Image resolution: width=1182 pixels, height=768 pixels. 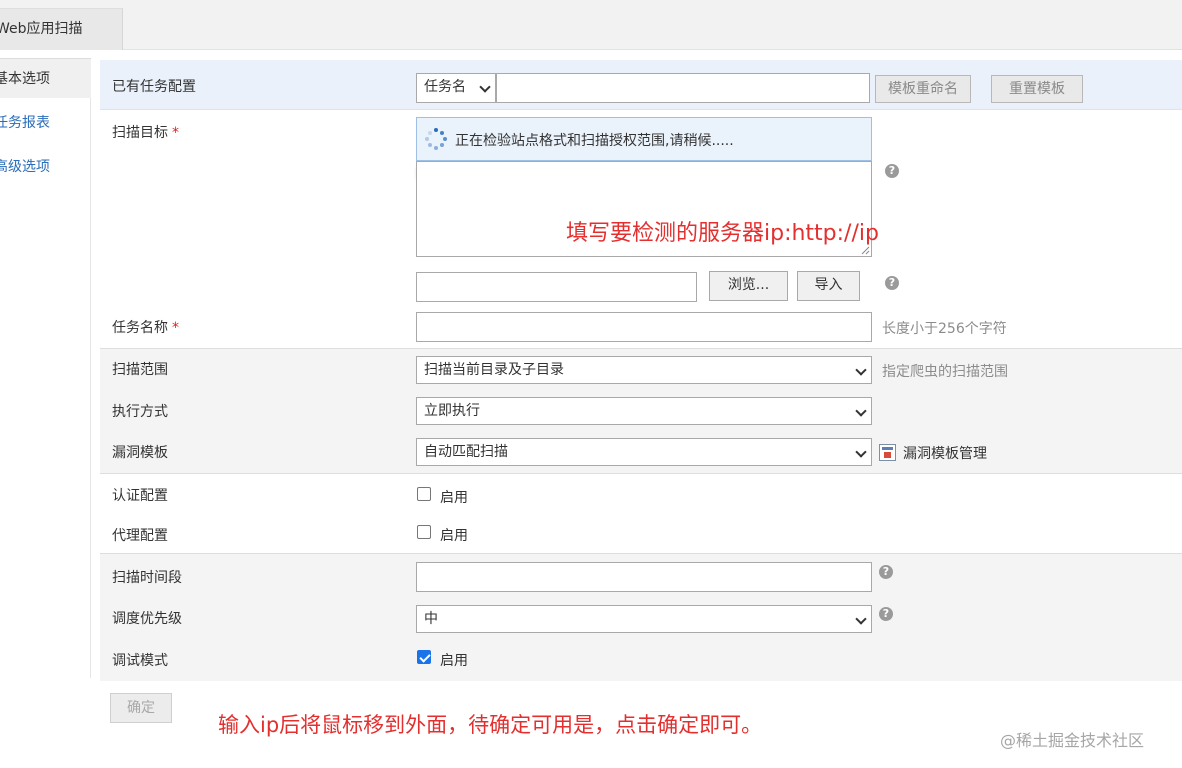 What do you see at coordinates (1037, 89) in the screenshot?
I see `reset-template-button: 重置模板` at bounding box center [1037, 89].